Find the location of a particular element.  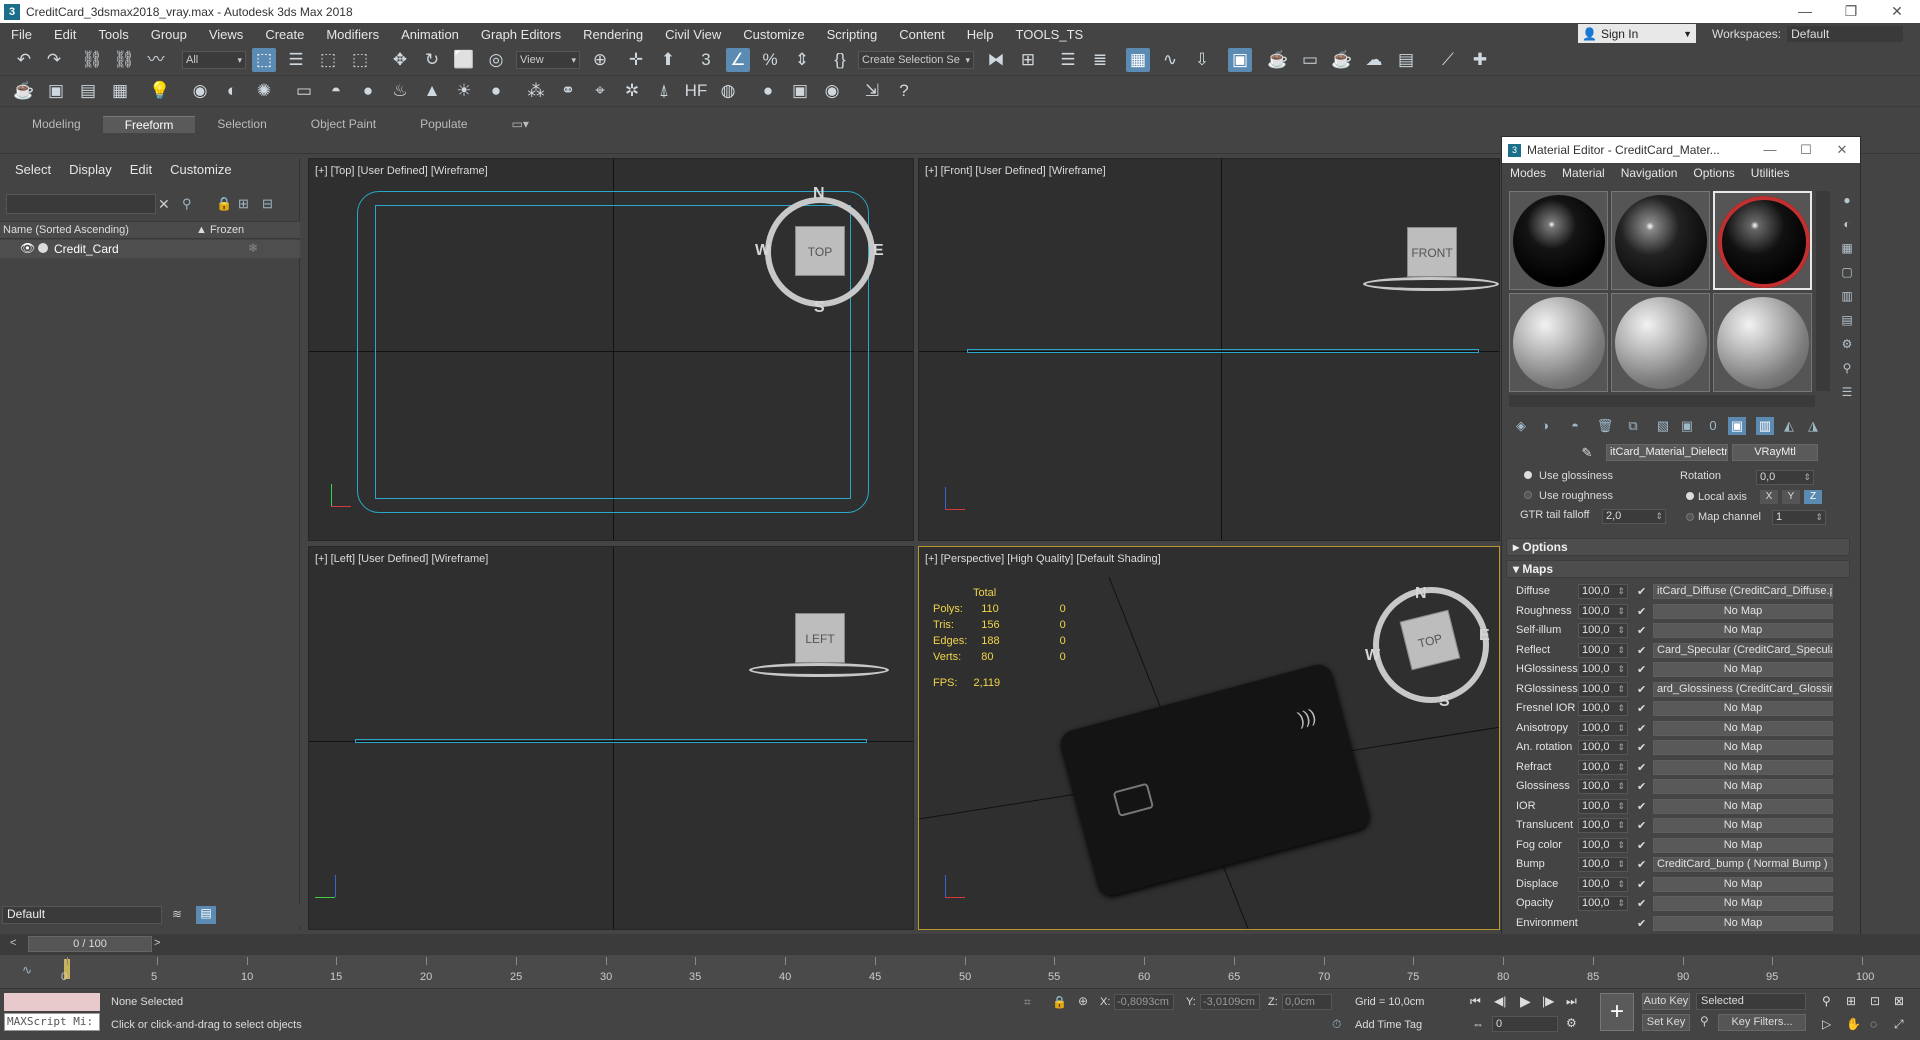

link-icon: ⛓ is located at coordinates (92, 60).